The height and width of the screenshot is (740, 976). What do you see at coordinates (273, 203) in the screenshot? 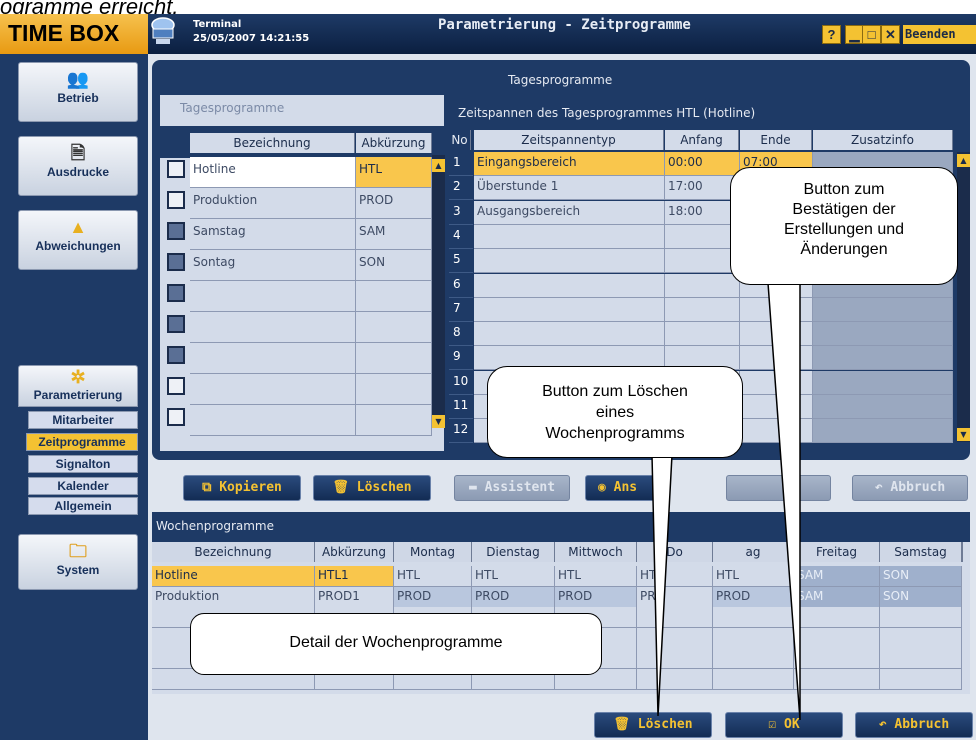
I see `tages-row-name: Produktion` at bounding box center [273, 203].